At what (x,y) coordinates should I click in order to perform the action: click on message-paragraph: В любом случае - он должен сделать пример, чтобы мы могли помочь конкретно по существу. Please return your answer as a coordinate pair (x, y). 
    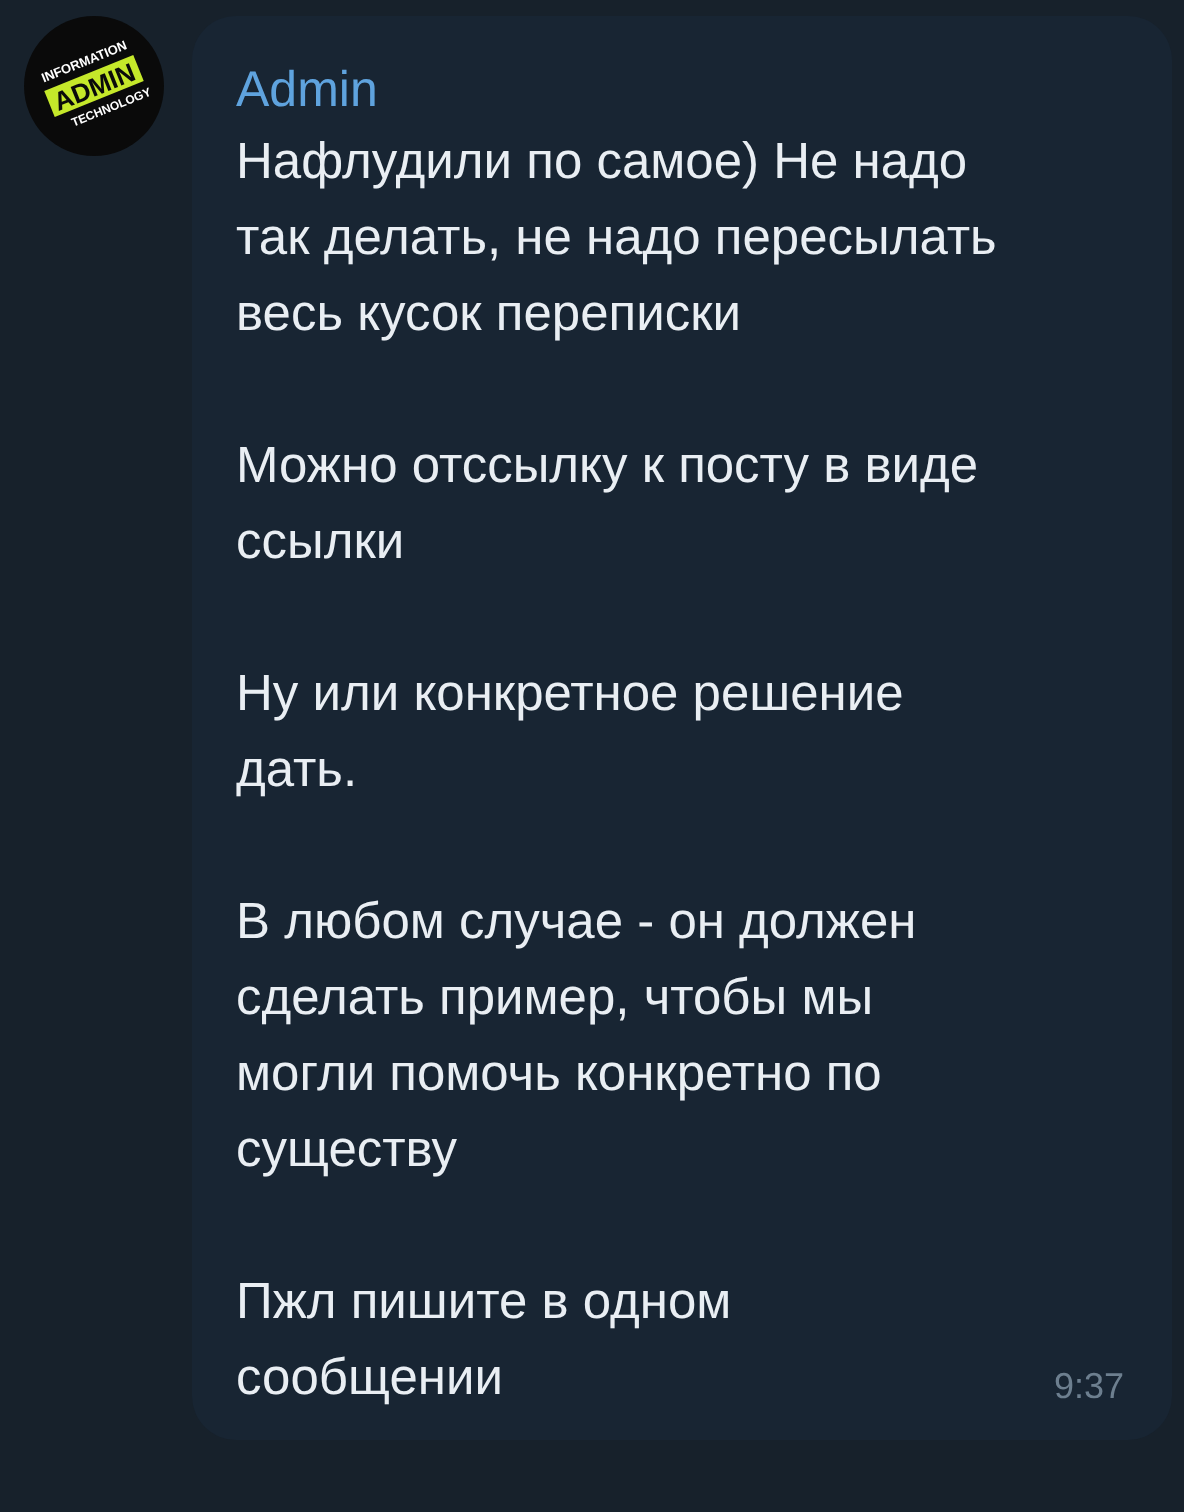
    Looking at the image, I should click on (576, 1037).